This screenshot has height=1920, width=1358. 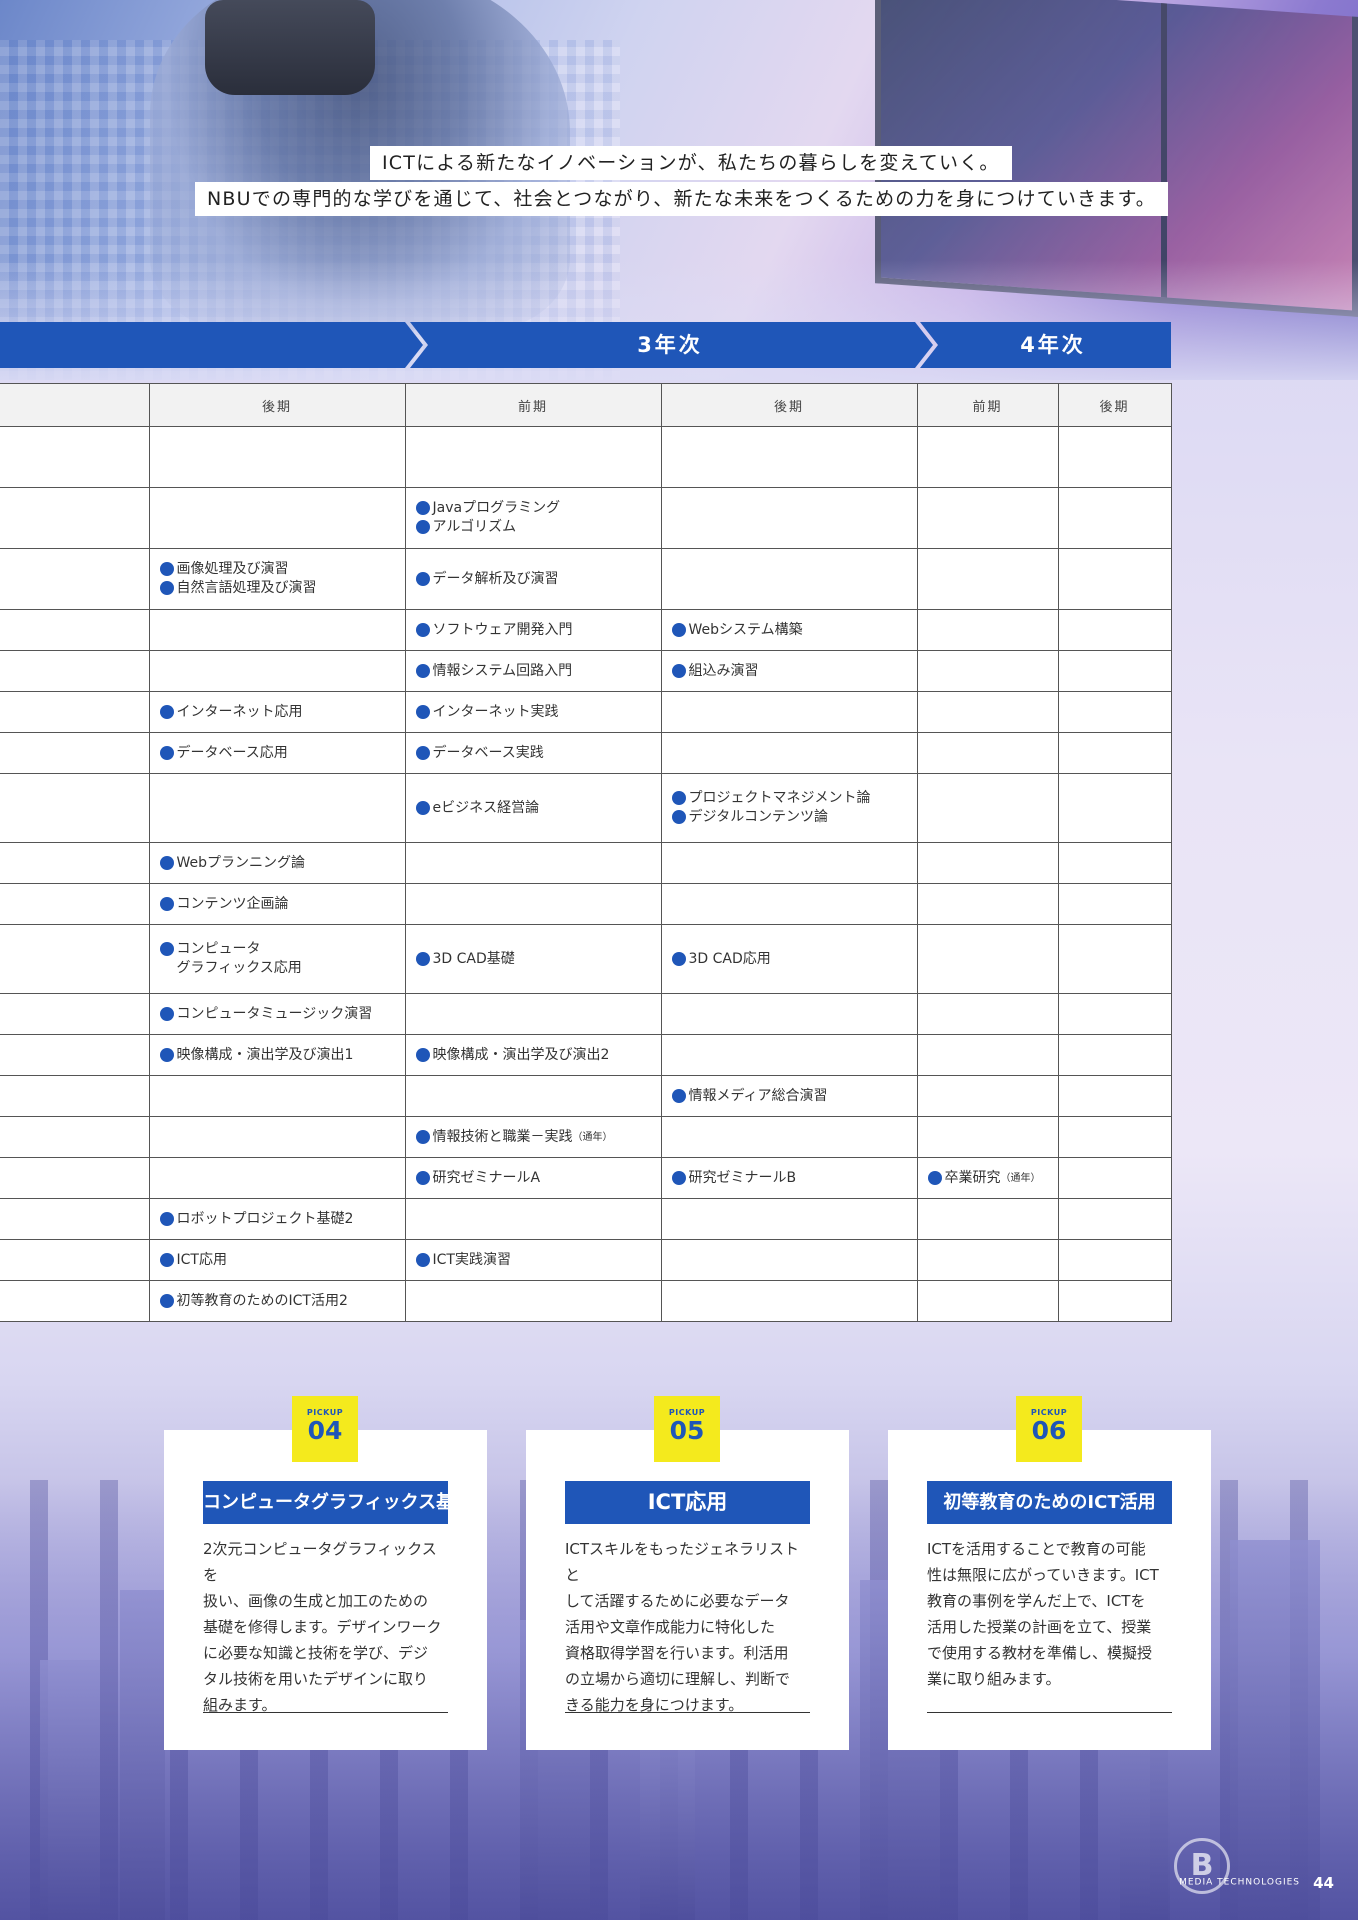 What do you see at coordinates (1053, 345) in the screenshot?
I see `year-4-label: 4年次` at bounding box center [1053, 345].